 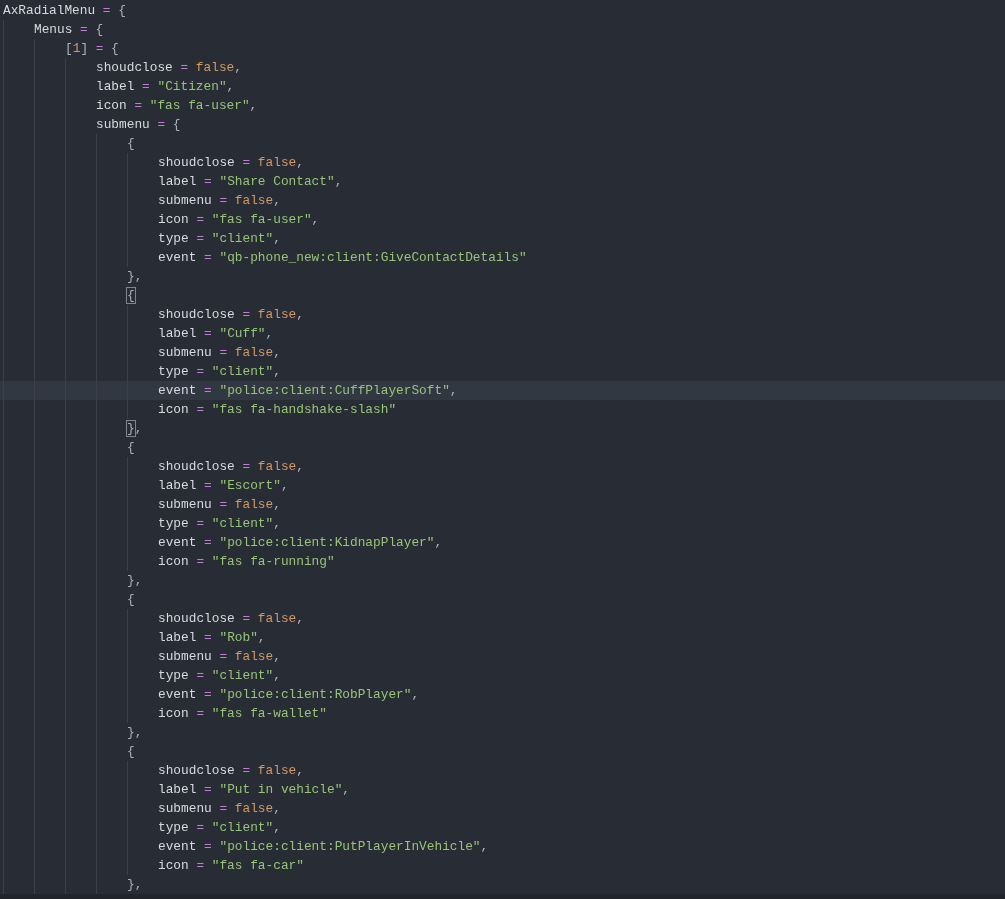 I want to click on code-line: icon = "fas fa-running", so click(x=246, y=562).